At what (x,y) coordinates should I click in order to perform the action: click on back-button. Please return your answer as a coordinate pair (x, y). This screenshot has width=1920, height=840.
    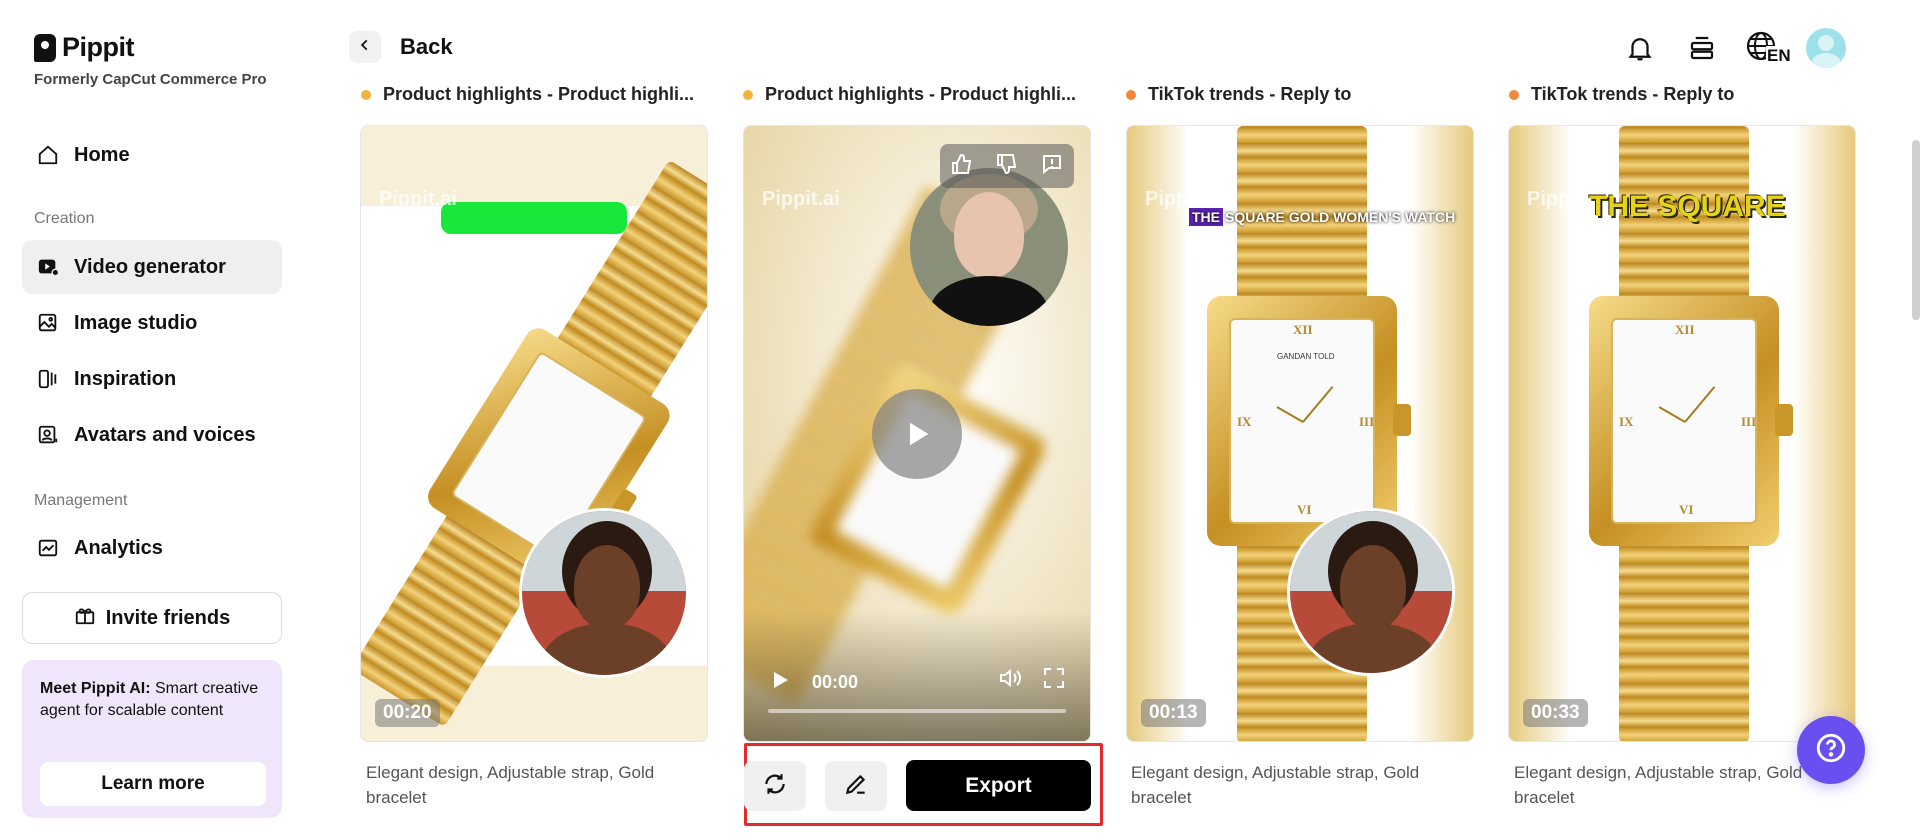
    Looking at the image, I should click on (365, 47).